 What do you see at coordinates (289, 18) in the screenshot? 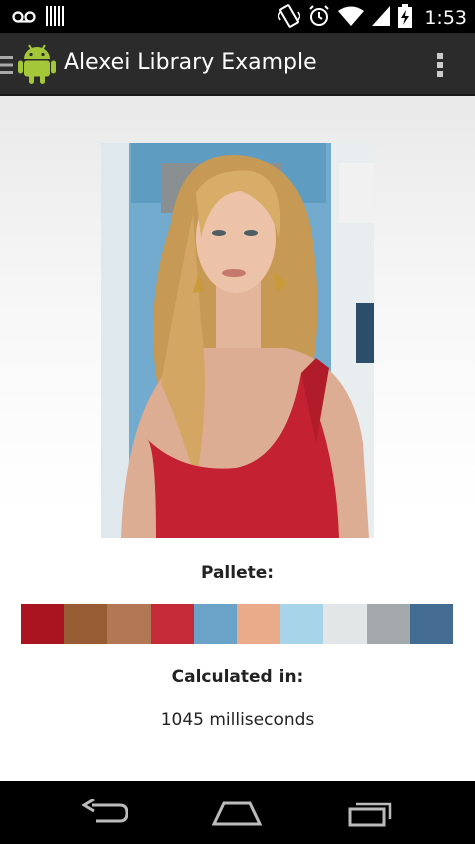
I see `vibrate-icon` at bounding box center [289, 18].